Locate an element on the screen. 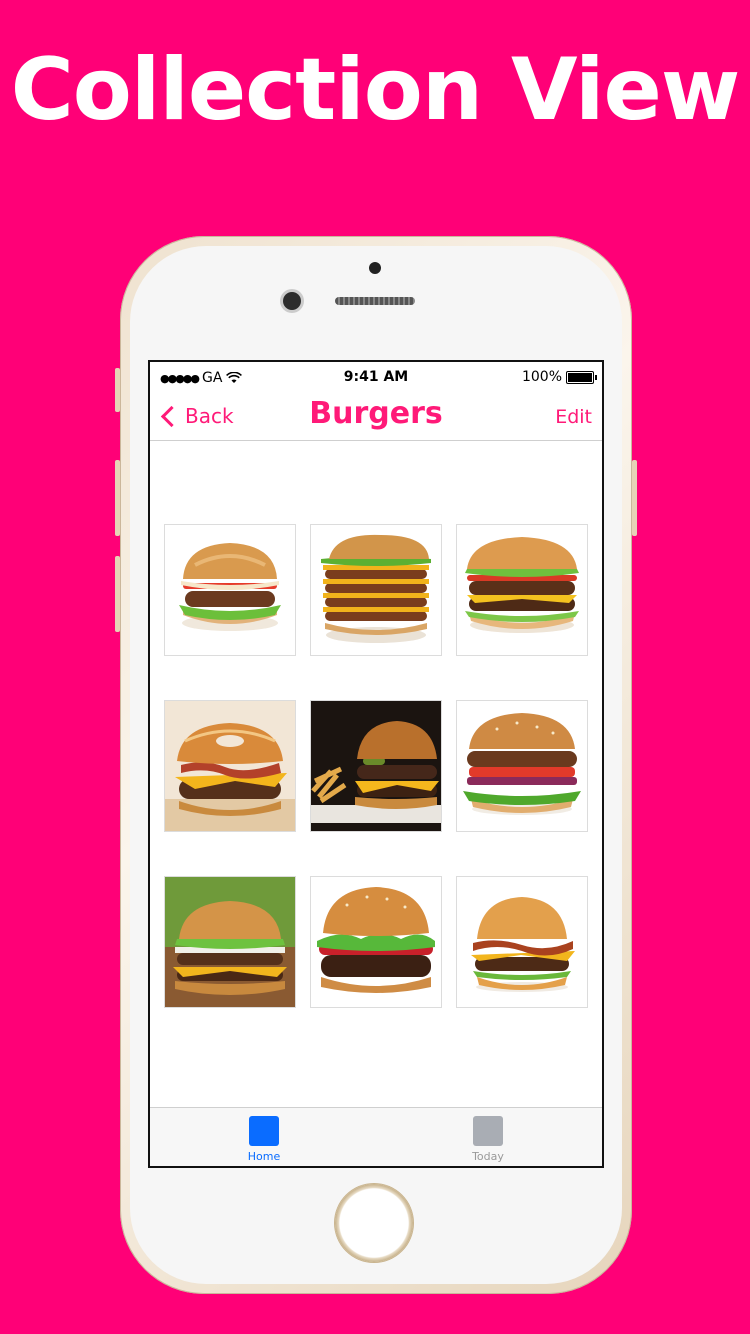 The image size is (750, 1334). tab-home: Home is located at coordinates (264, 1139).